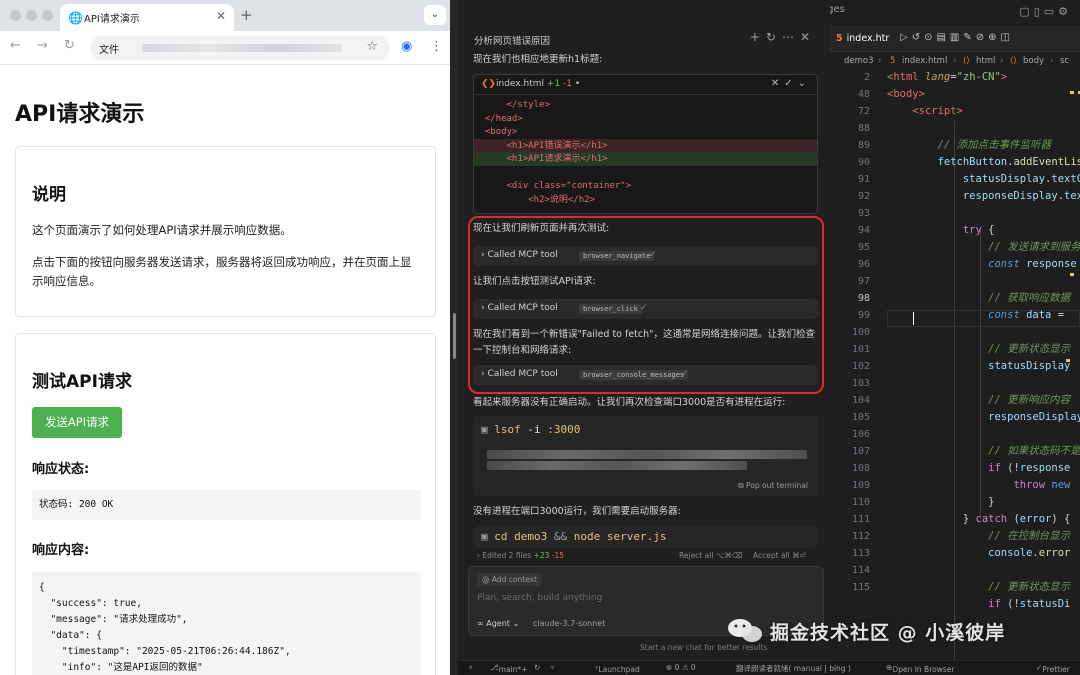 This screenshot has height=675, width=1080. What do you see at coordinates (966, 61) in the screenshot?
I see `tag-icon: ⟨⟩` at bounding box center [966, 61].